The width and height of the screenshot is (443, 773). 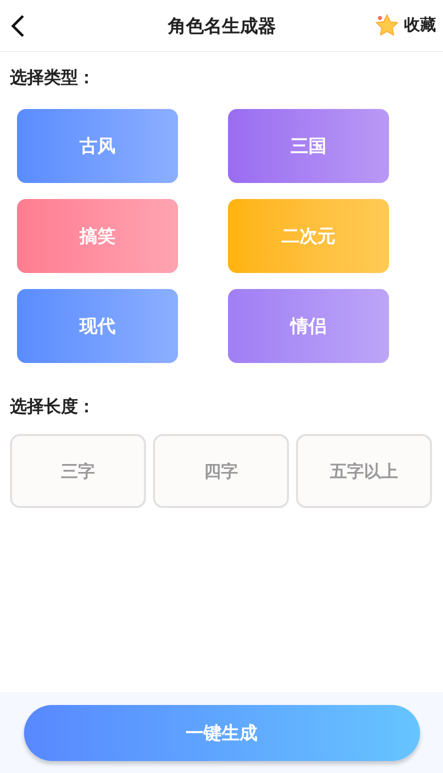 What do you see at coordinates (52, 78) in the screenshot?
I see `section-label: 选择类型：` at bounding box center [52, 78].